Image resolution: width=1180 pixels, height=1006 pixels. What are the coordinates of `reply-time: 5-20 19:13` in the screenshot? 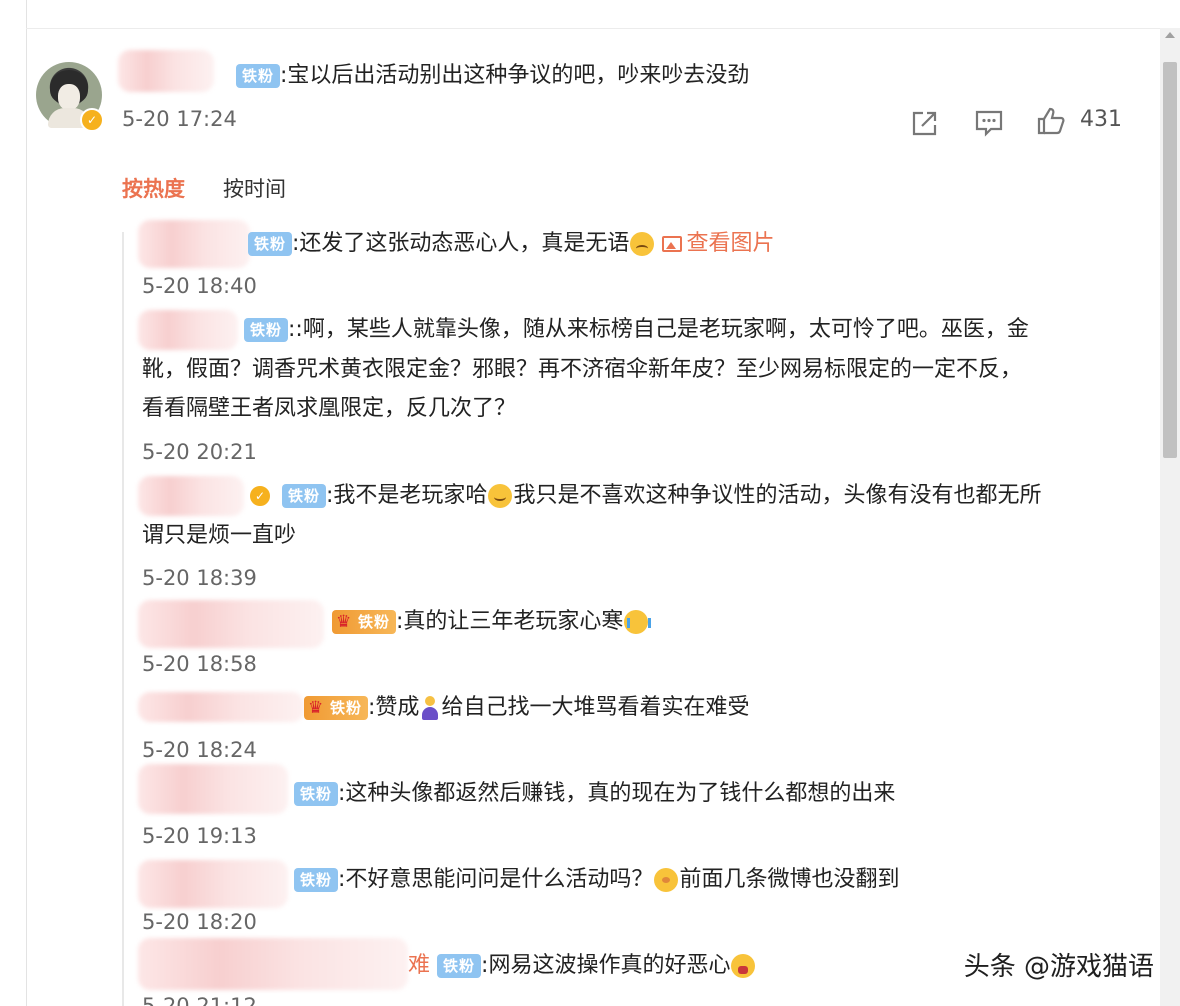 It's located at (199, 836).